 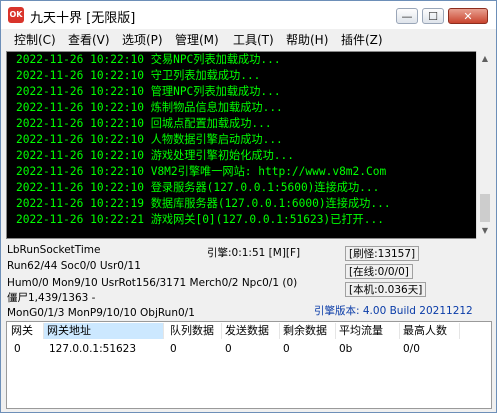 I want to click on column-header-avg-traffic: 平均流量, so click(x=368, y=331).